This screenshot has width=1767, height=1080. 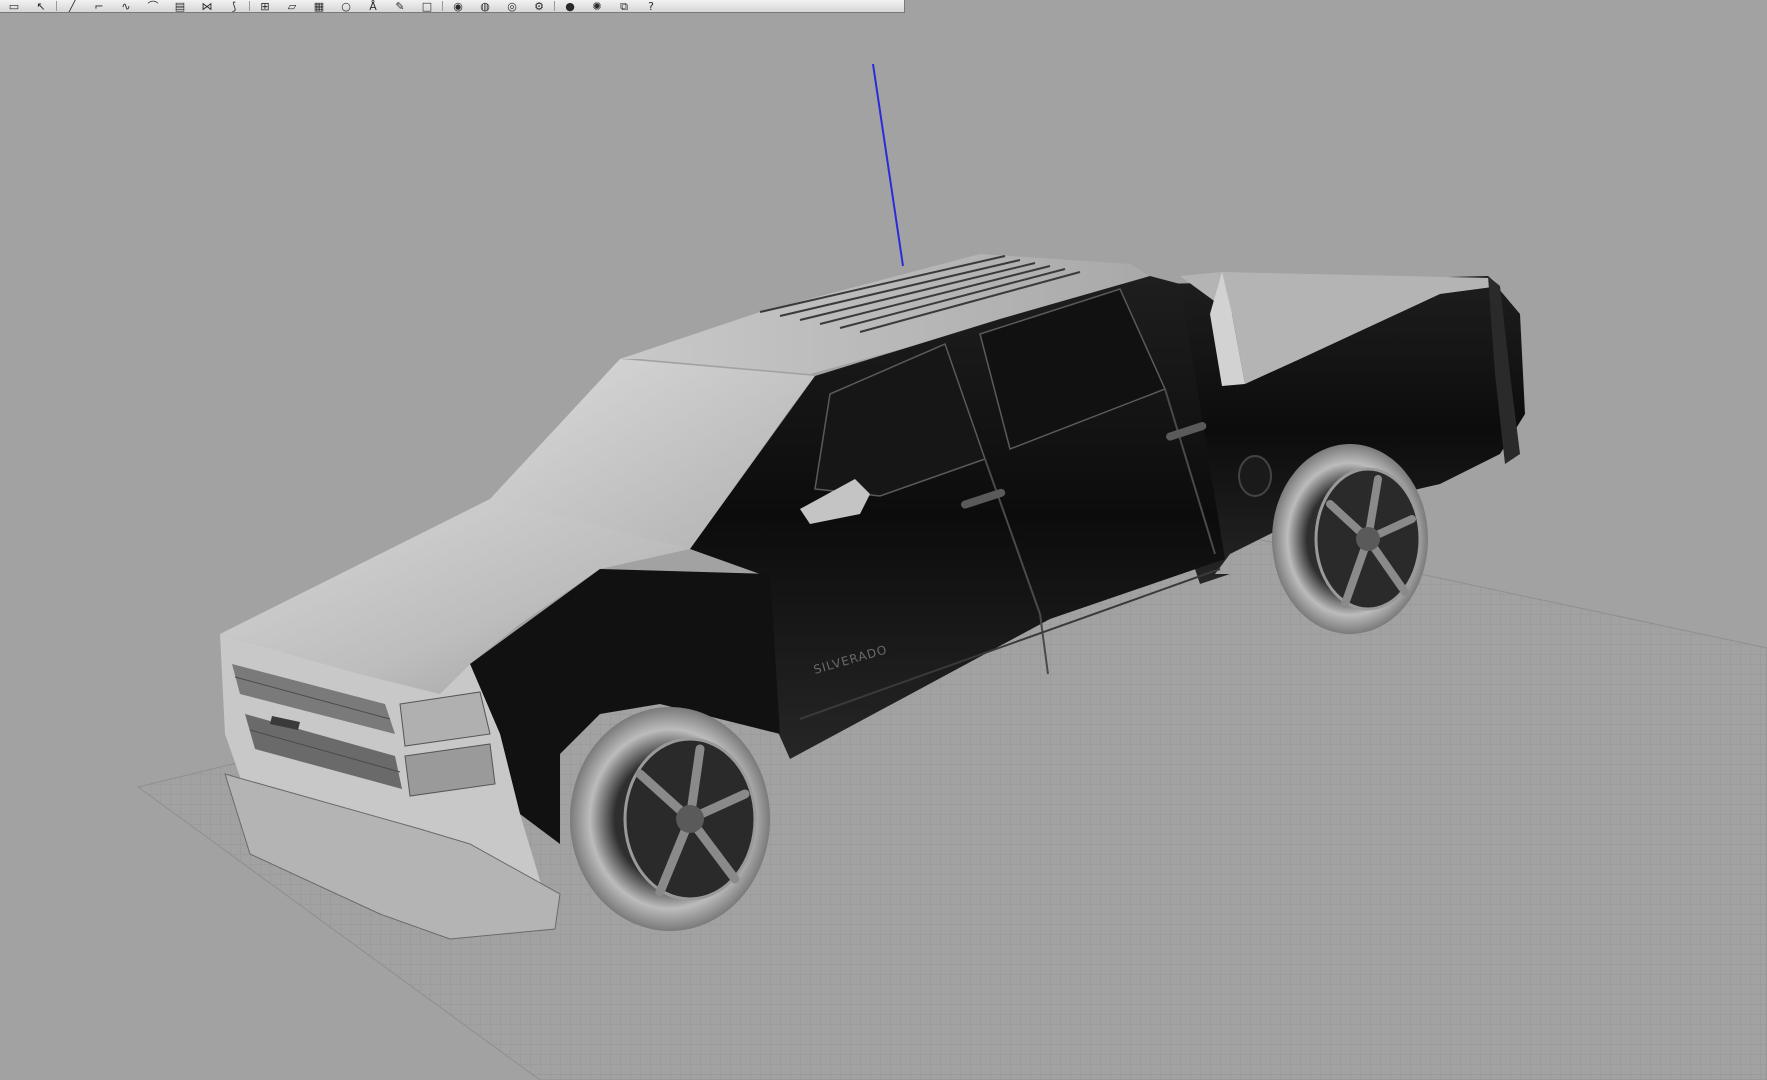 I want to click on light-button: ✺, so click(x=597, y=6).